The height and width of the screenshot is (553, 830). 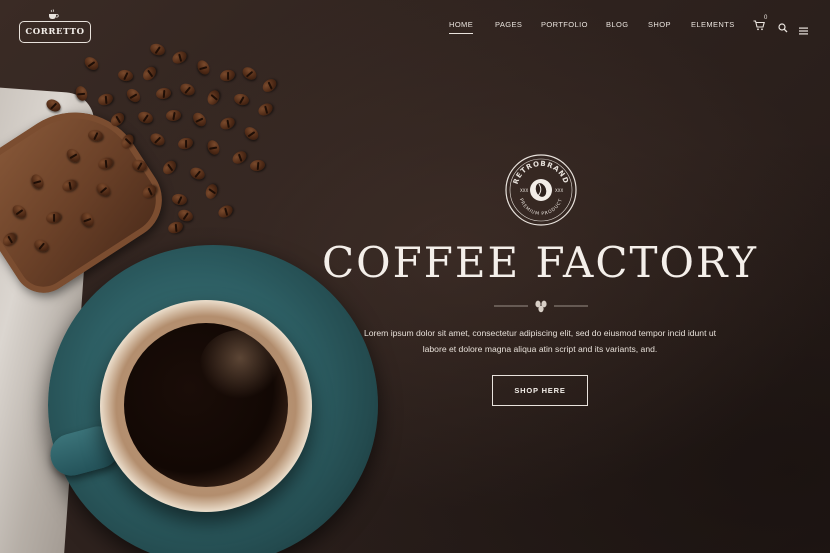 I want to click on search-icon, so click(x=783, y=28).